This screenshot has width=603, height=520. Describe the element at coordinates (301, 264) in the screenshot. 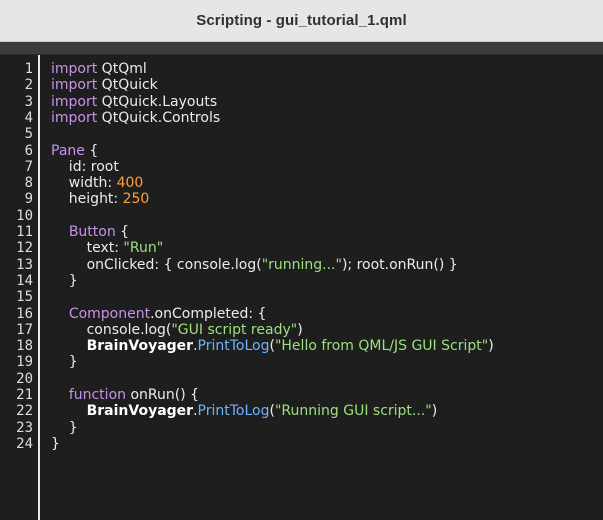

I see `code-token: "running..."` at that location.